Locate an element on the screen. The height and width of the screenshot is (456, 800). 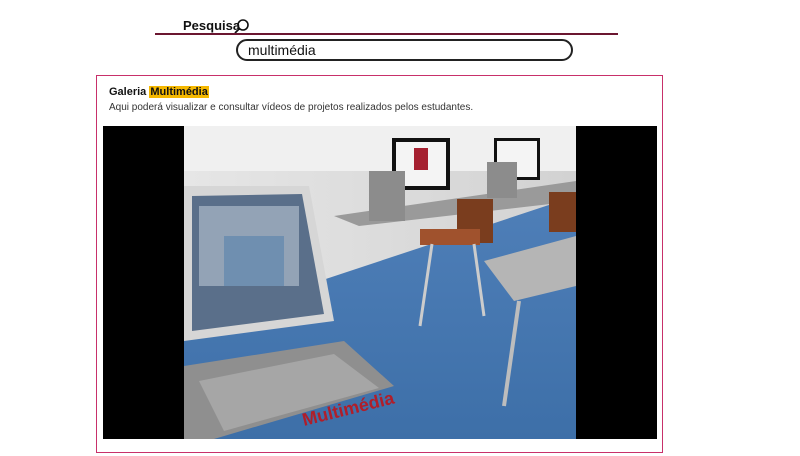
search-label: Pesquisa is located at coordinates (212, 25).